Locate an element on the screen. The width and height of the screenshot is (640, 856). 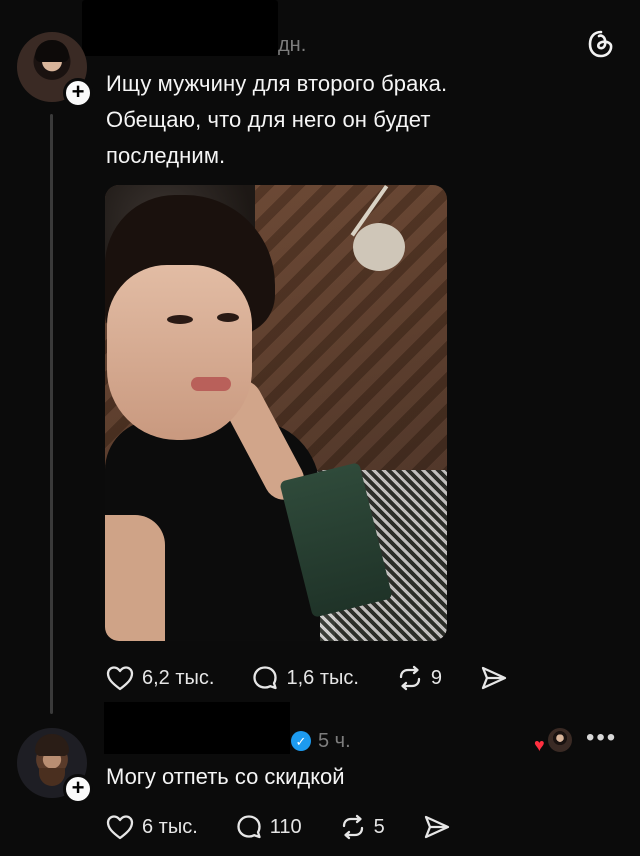
threads-logo-icon is located at coordinates (601, 44).